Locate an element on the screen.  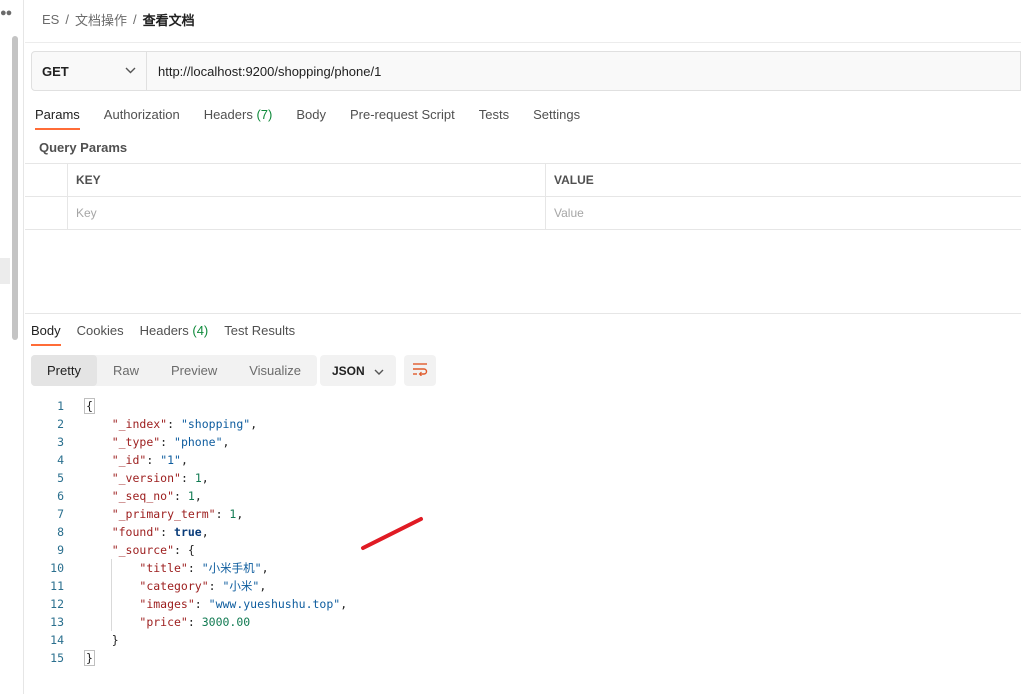
wrap-lines-button is located at coordinates (420, 370).